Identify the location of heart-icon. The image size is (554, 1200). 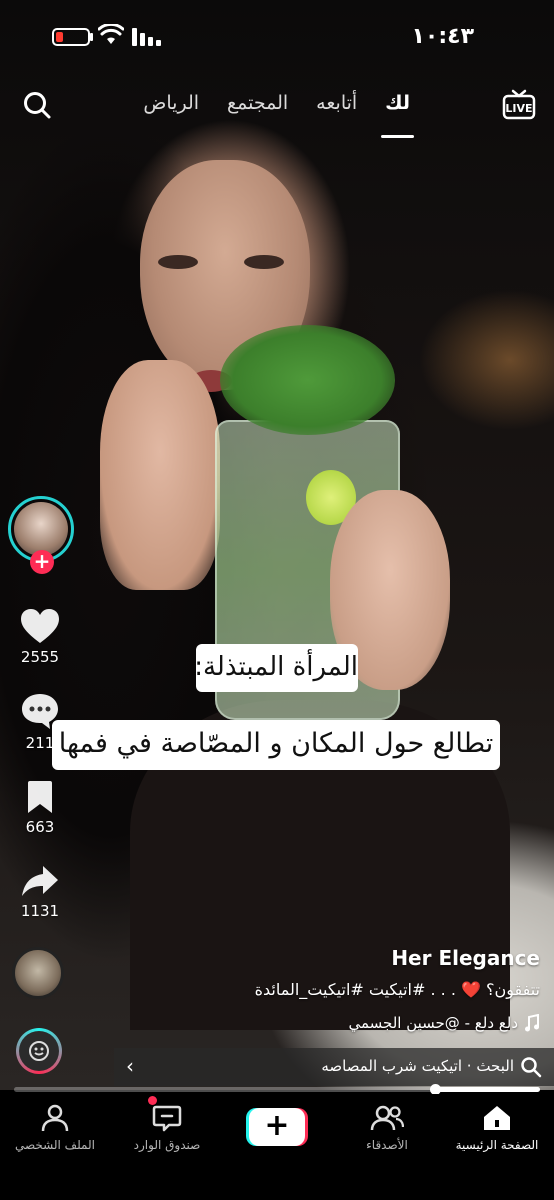
(40, 626).